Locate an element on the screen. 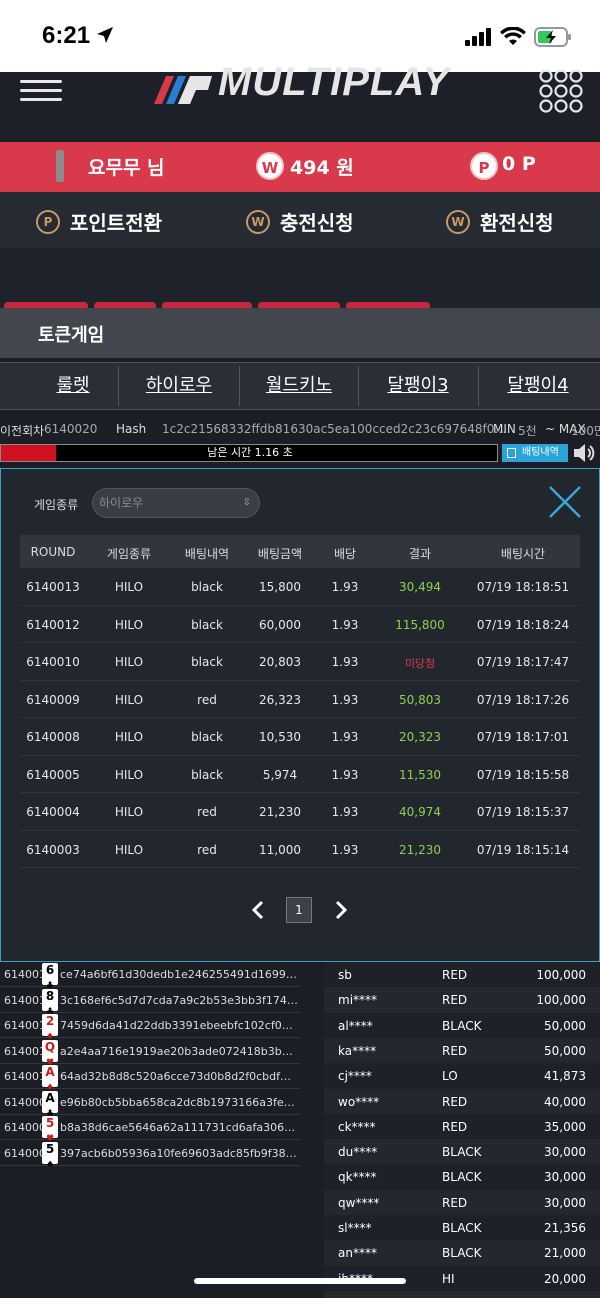 The image size is (600, 1298). point-convert-button: P 포인트전환 is located at coordinates (105, 220).